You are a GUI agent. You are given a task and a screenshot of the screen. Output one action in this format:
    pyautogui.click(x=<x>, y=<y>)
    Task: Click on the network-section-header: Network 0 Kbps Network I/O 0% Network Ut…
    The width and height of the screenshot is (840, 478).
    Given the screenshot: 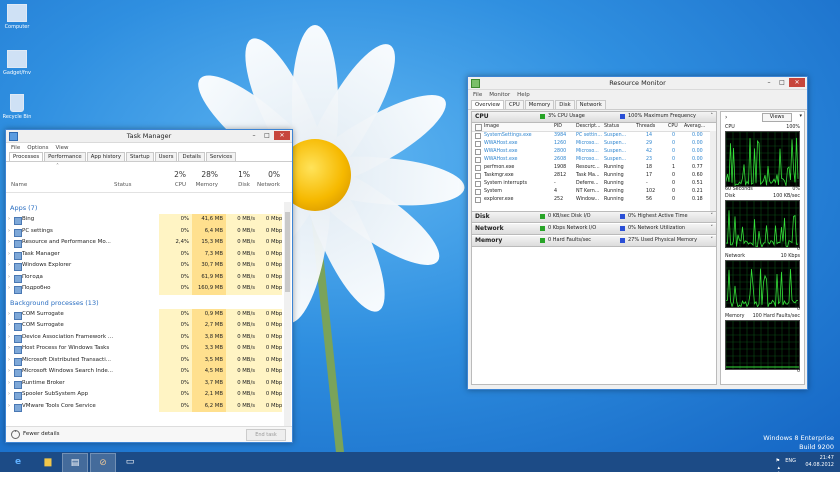 What is the action you would take?
    pyautogui.click(x=594, y=229)
    